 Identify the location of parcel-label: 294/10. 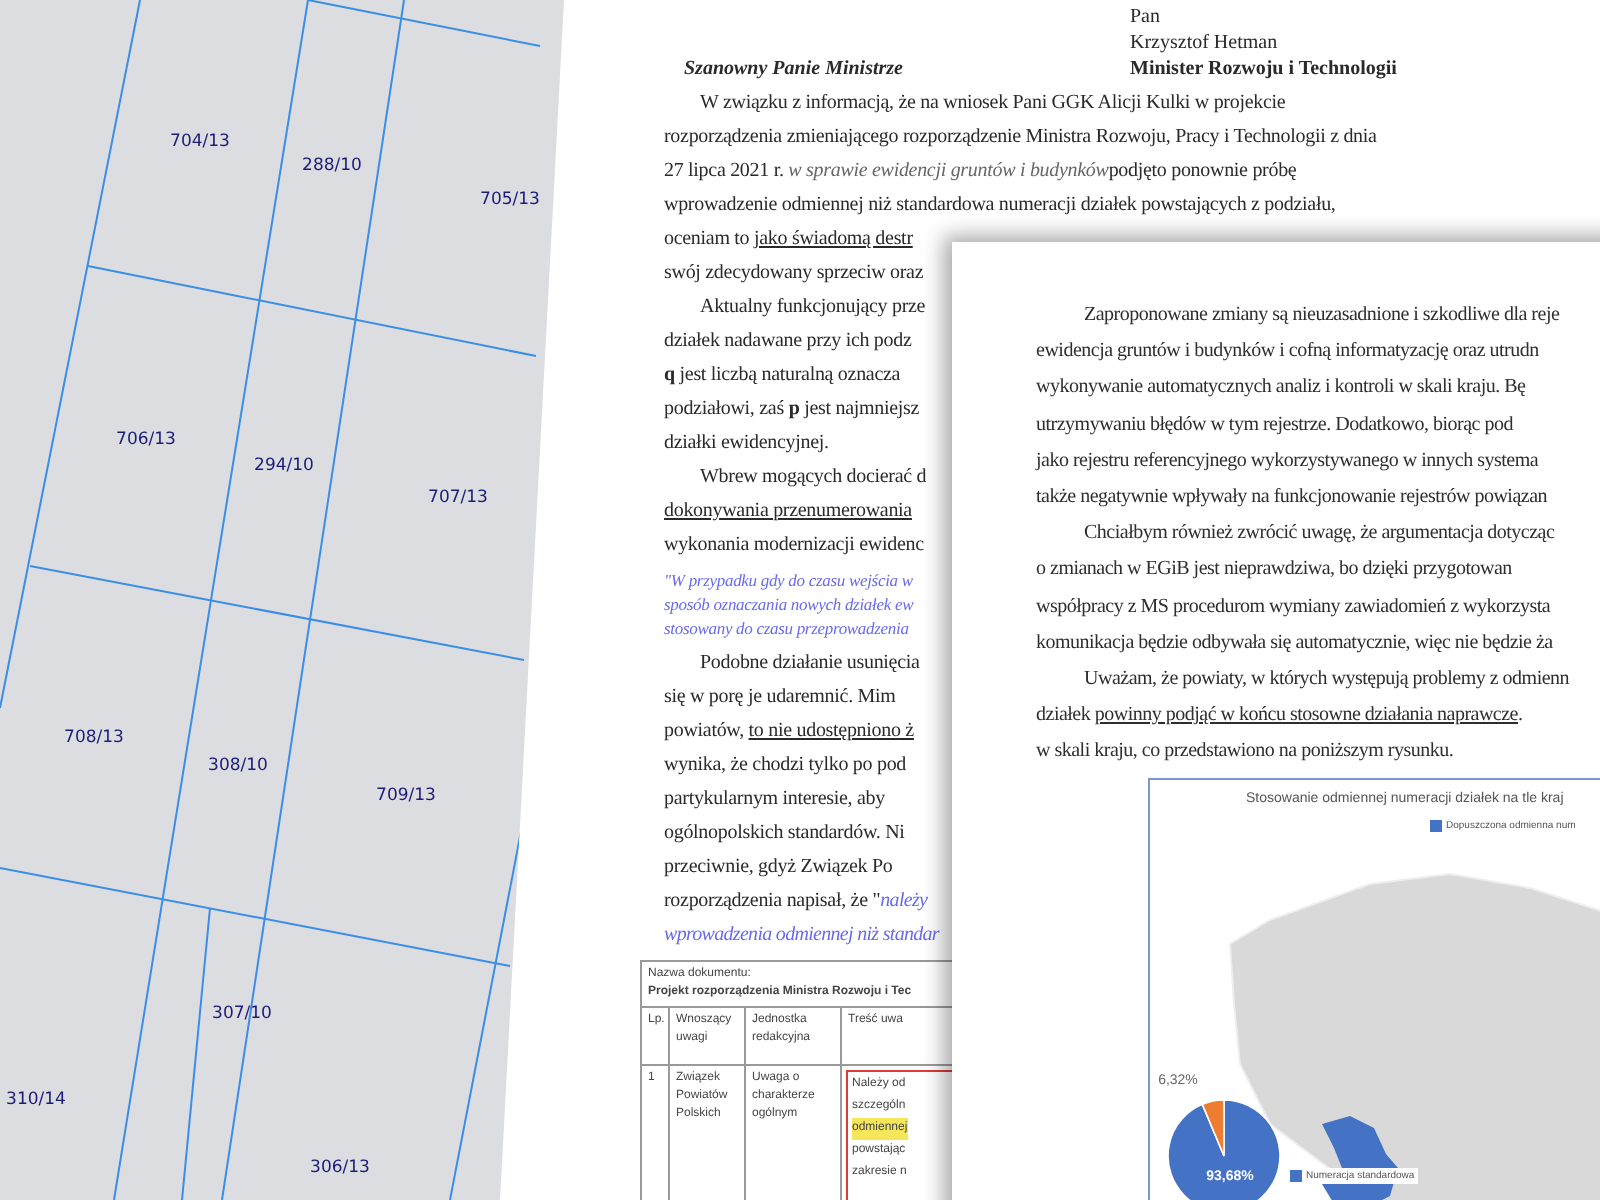
(284, 466).